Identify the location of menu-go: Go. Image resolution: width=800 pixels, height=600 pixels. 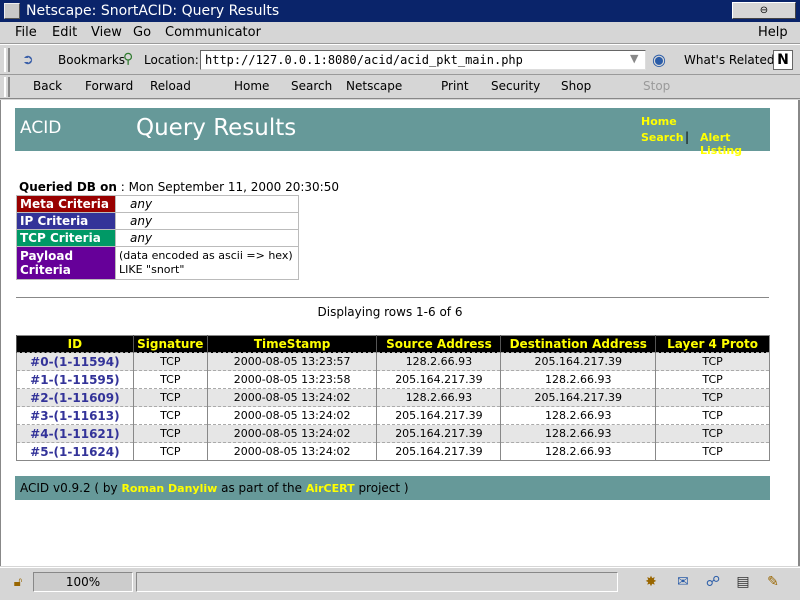
(142, 33).